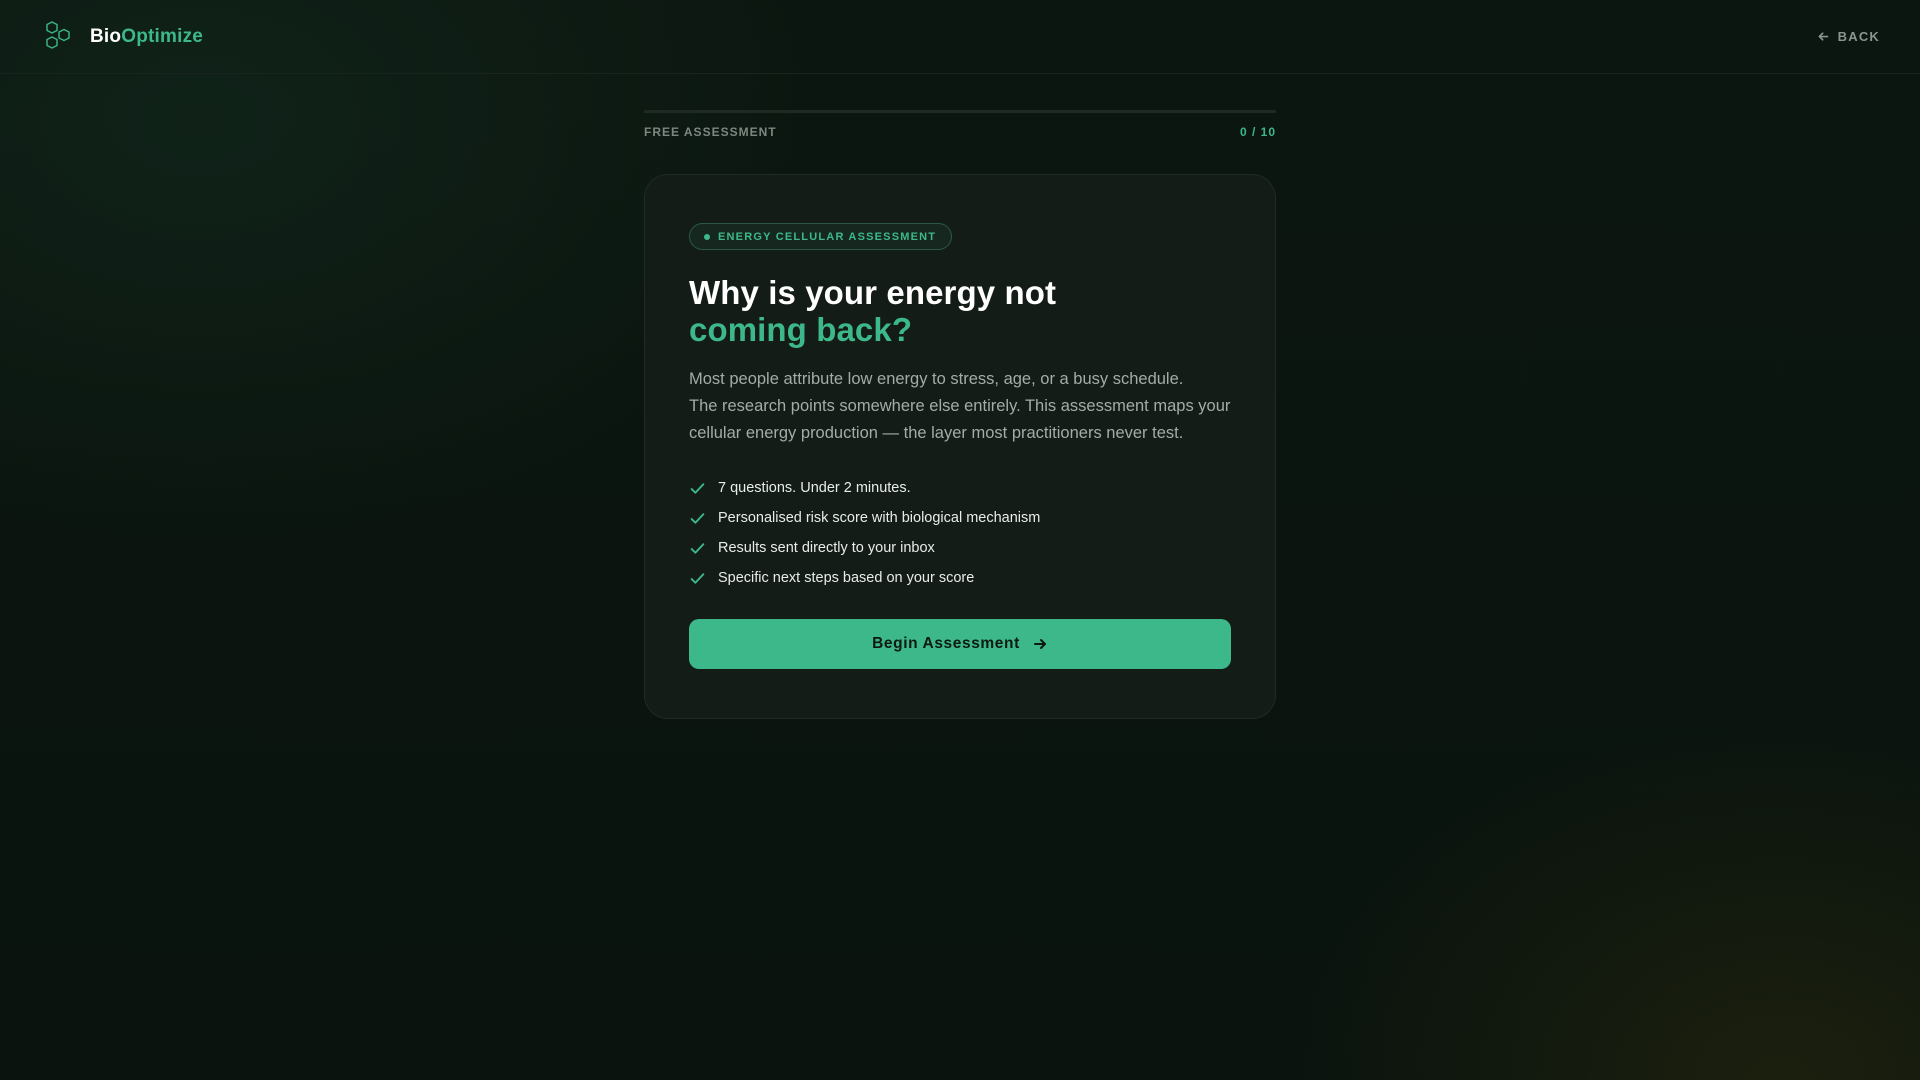 This screenshot has width=1920, height=1080. Describe the element at coordinates (814, 488) in the screenshot. I see `list-item-label: 7 questions. Under 2 minutes.` at that location.